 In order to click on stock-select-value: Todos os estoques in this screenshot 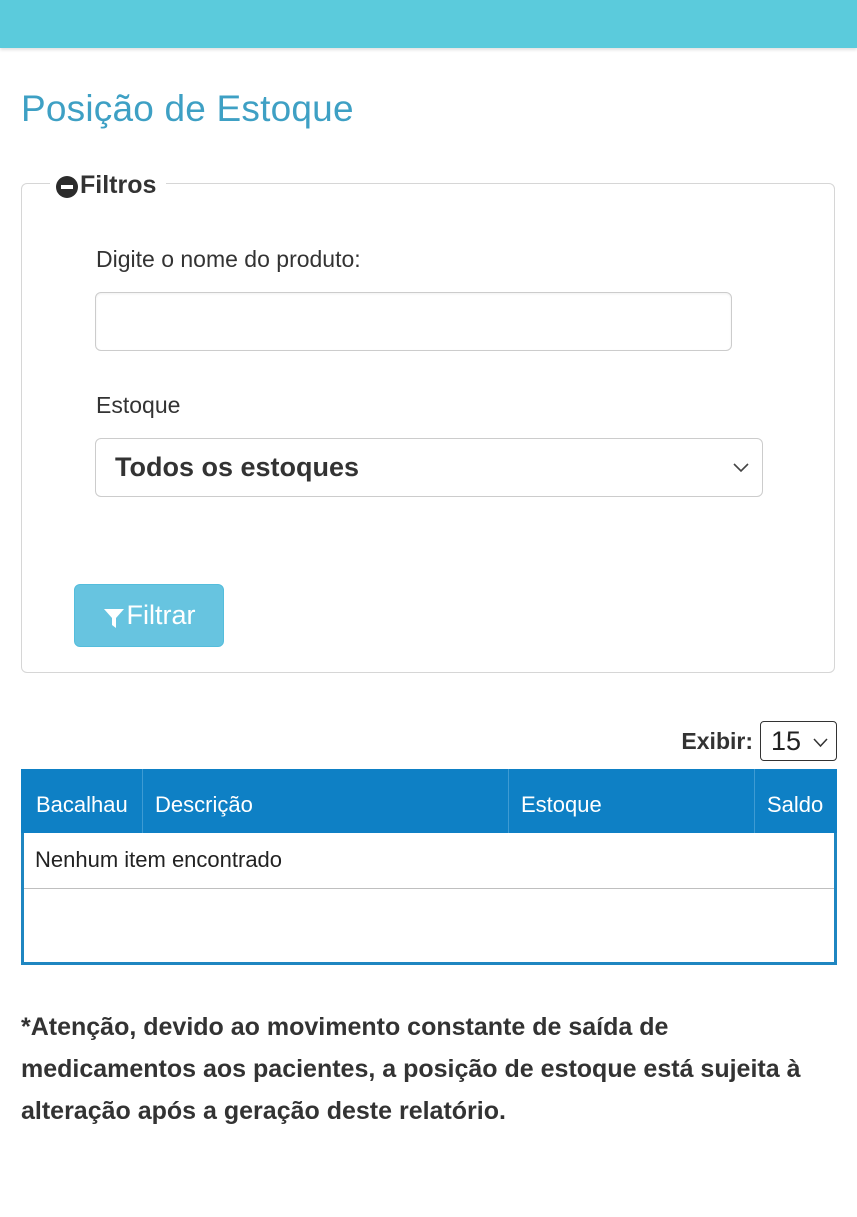, I will do `click(237, 467)`.